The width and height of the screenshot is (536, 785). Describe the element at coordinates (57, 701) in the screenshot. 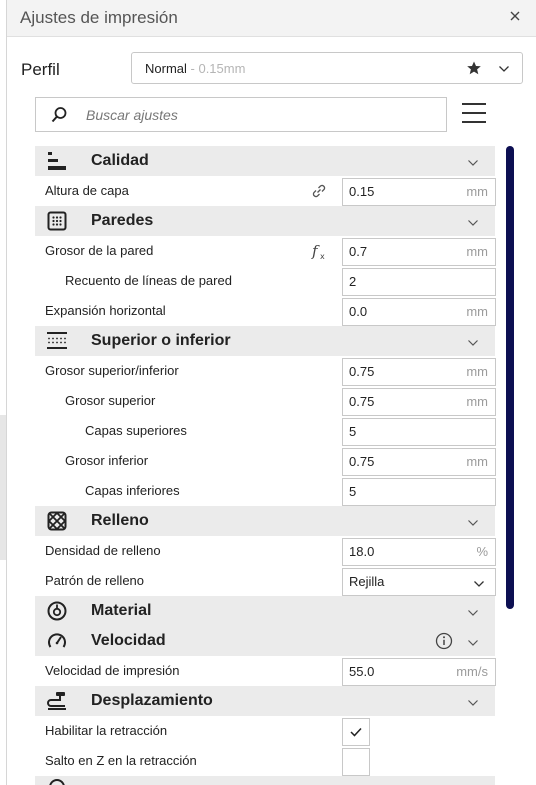

I see `travel-icon` at that location.